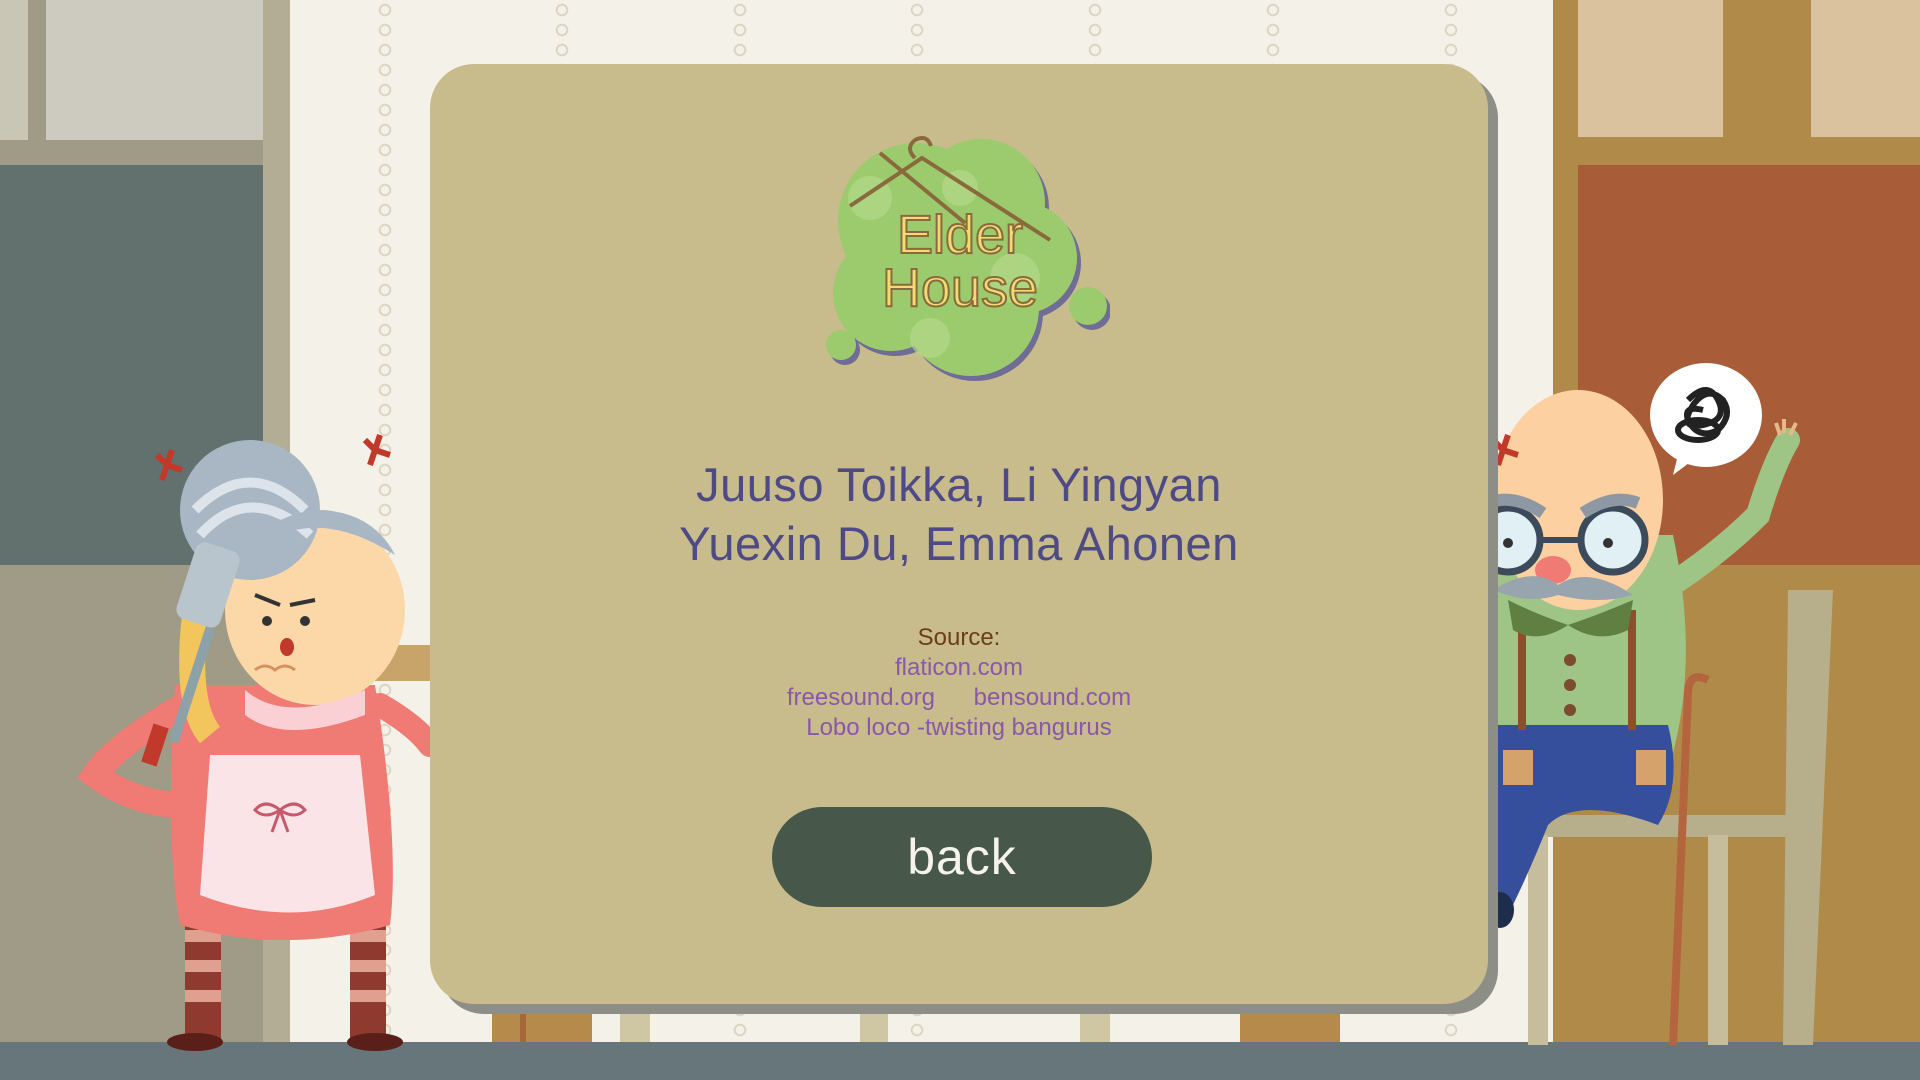 Image resolution: width=1920 pixels, height=1080 pixels. I want to click on logo-text-elder: Elder, so click(960, 235).